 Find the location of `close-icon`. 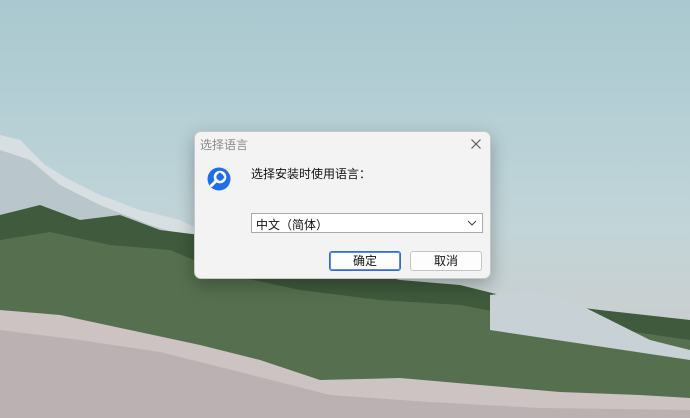

close-icon is located at coordinates (476, 144).